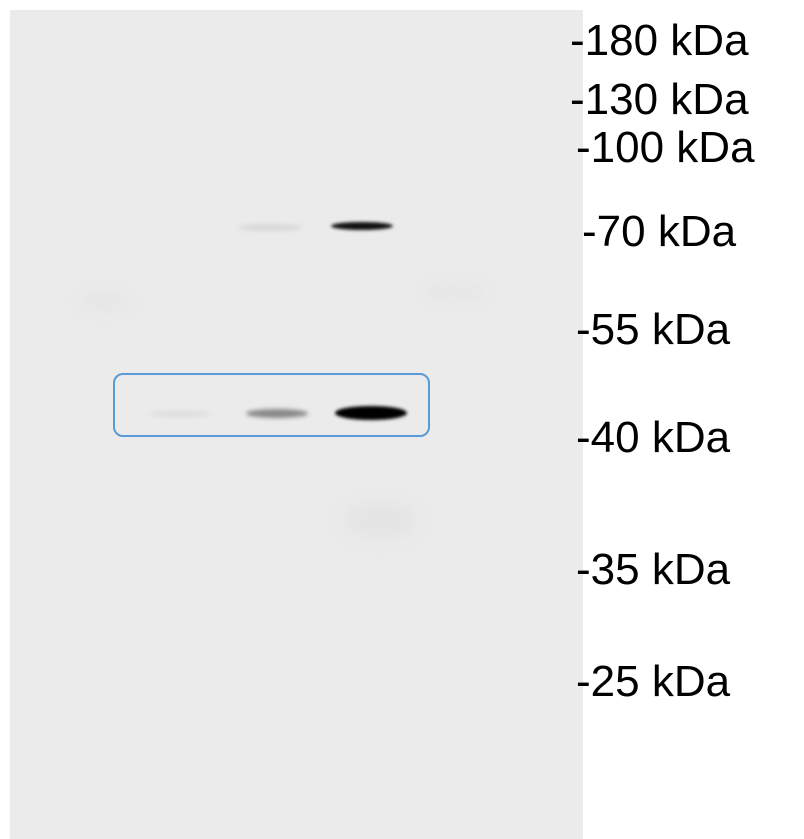 The width and height of the screenshot is (804, 839). Describe the element at coordinates (665, 147) in the screenshot. I see `marker-label: -100 kDa` at that location.